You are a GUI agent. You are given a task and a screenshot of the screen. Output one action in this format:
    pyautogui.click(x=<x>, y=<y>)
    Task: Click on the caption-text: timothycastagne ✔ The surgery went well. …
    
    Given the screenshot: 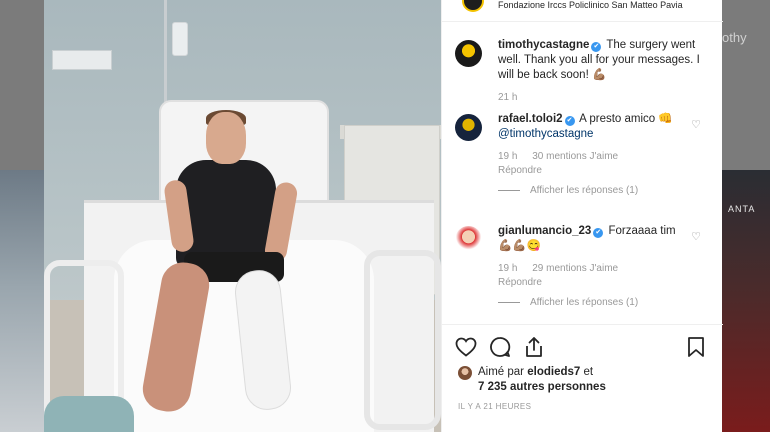 What is the action you would take?
    pyautogui.click(x=599, y=60)
    